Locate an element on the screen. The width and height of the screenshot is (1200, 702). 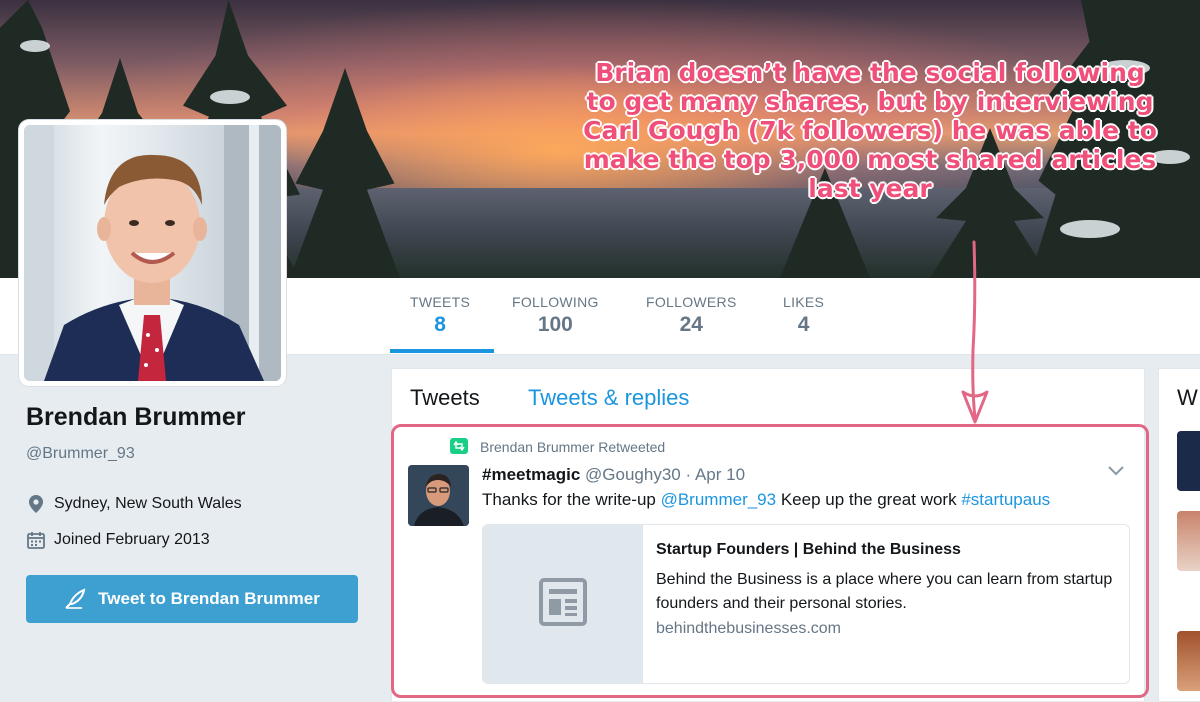
tab-tweets: Tweets is located at coordinates (445, 398).